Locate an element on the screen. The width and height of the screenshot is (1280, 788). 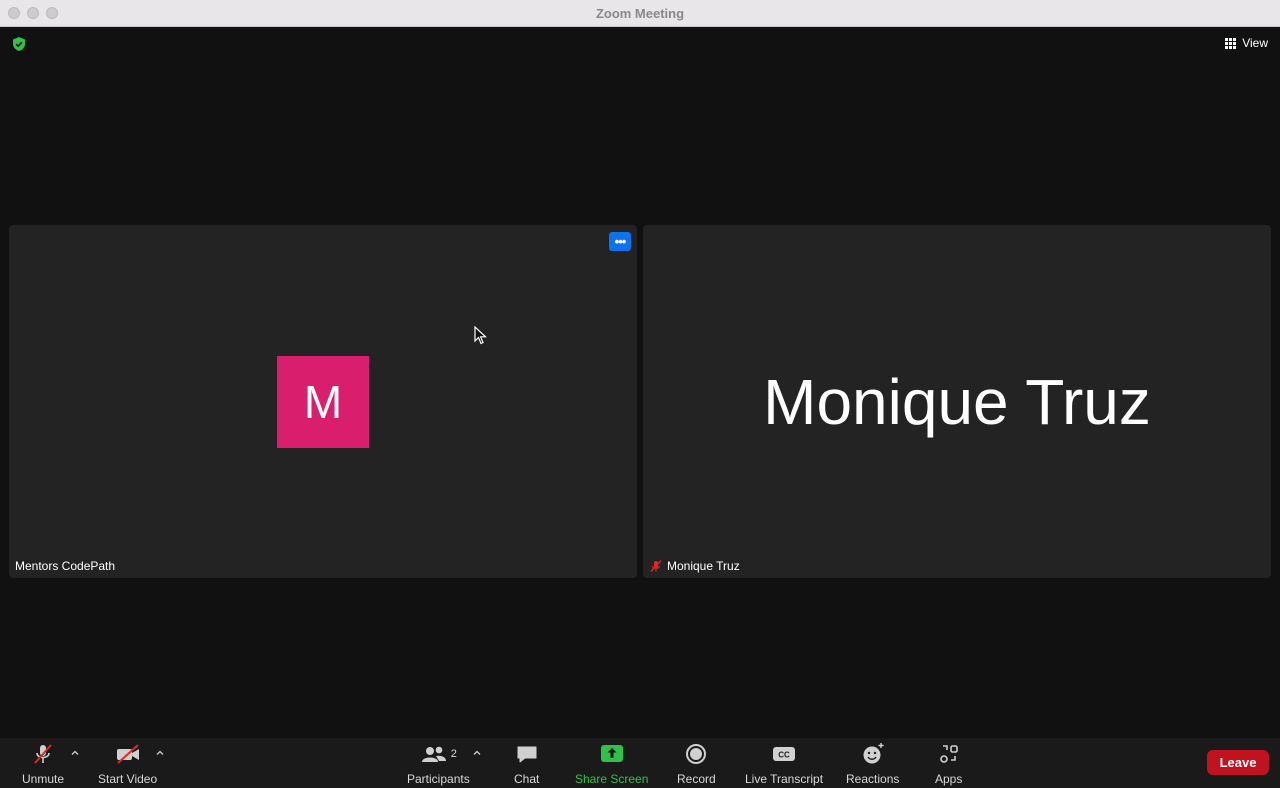
participant-name-label: Monique Truz is located at coordinates (694, 566).